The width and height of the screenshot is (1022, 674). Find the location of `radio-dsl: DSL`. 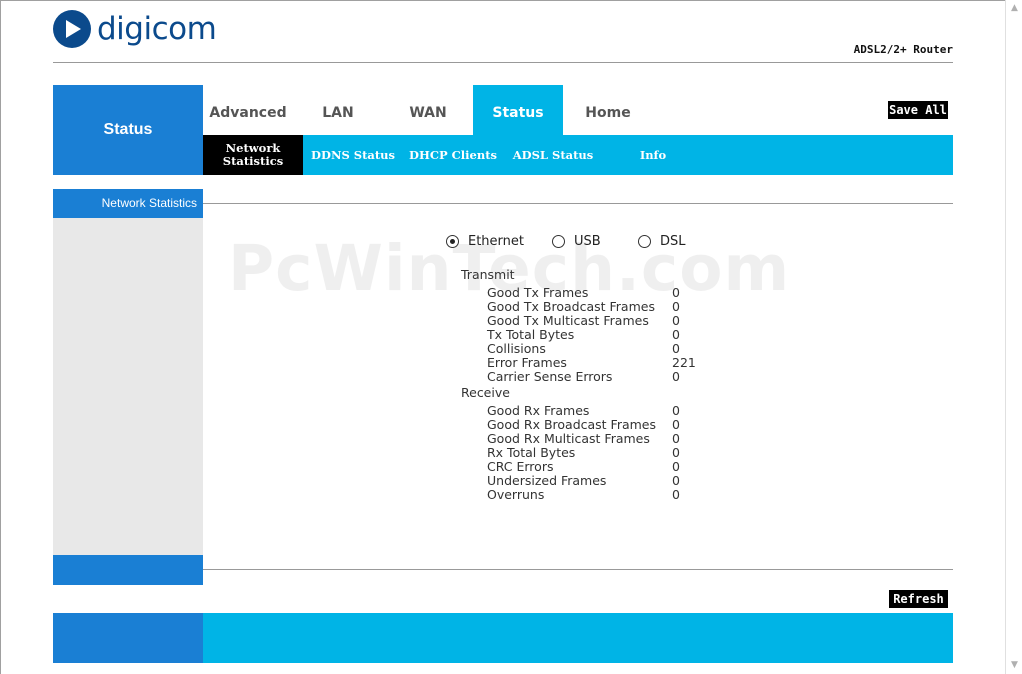

radio-dsl: DSL is located at coordinates (662, 241).